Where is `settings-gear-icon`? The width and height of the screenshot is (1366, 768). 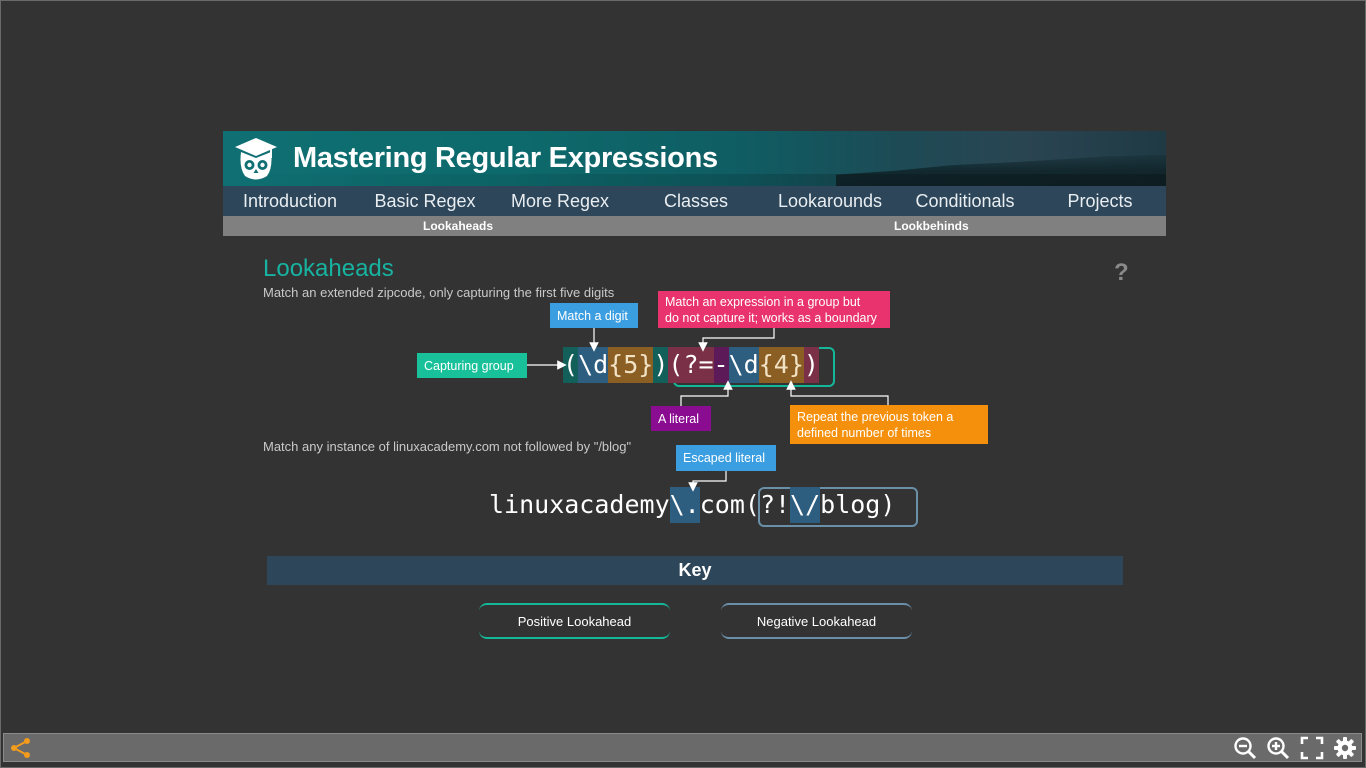
settings-gear-icon is located at coordinates (1345, 748).